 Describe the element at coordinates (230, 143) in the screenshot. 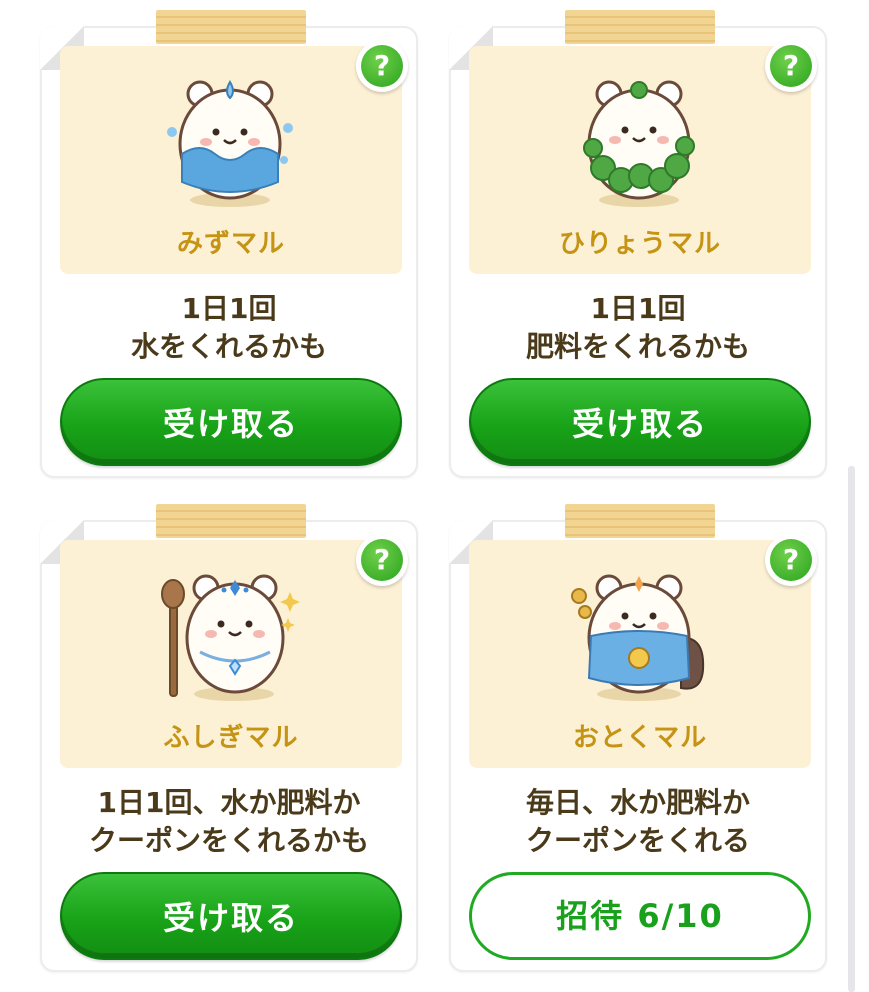

I see `water-hamster-icon` at that location.